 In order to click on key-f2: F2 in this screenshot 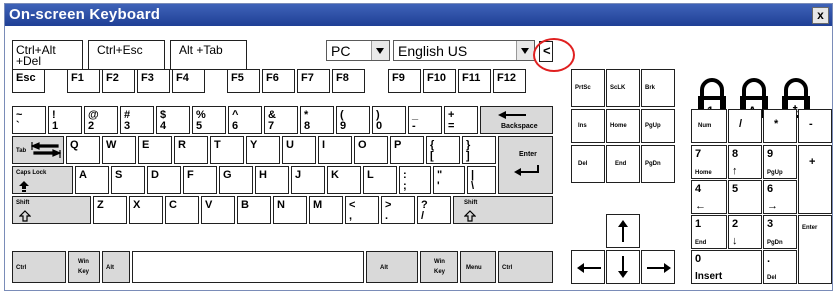, I will do `click(118, 81)`.